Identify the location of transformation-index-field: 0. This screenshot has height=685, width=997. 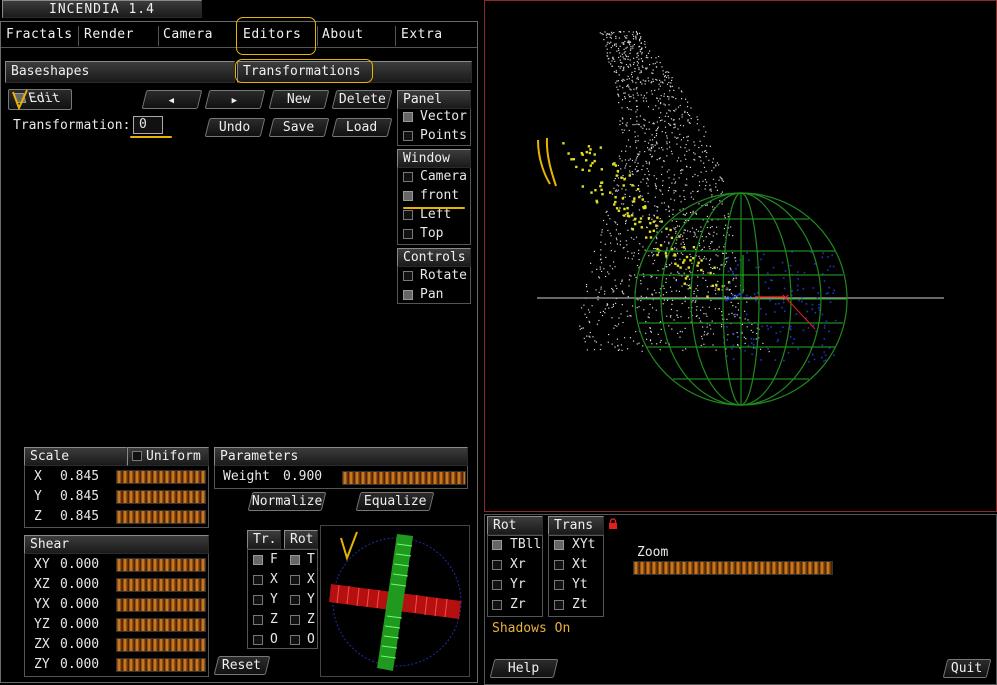
(148, 125).